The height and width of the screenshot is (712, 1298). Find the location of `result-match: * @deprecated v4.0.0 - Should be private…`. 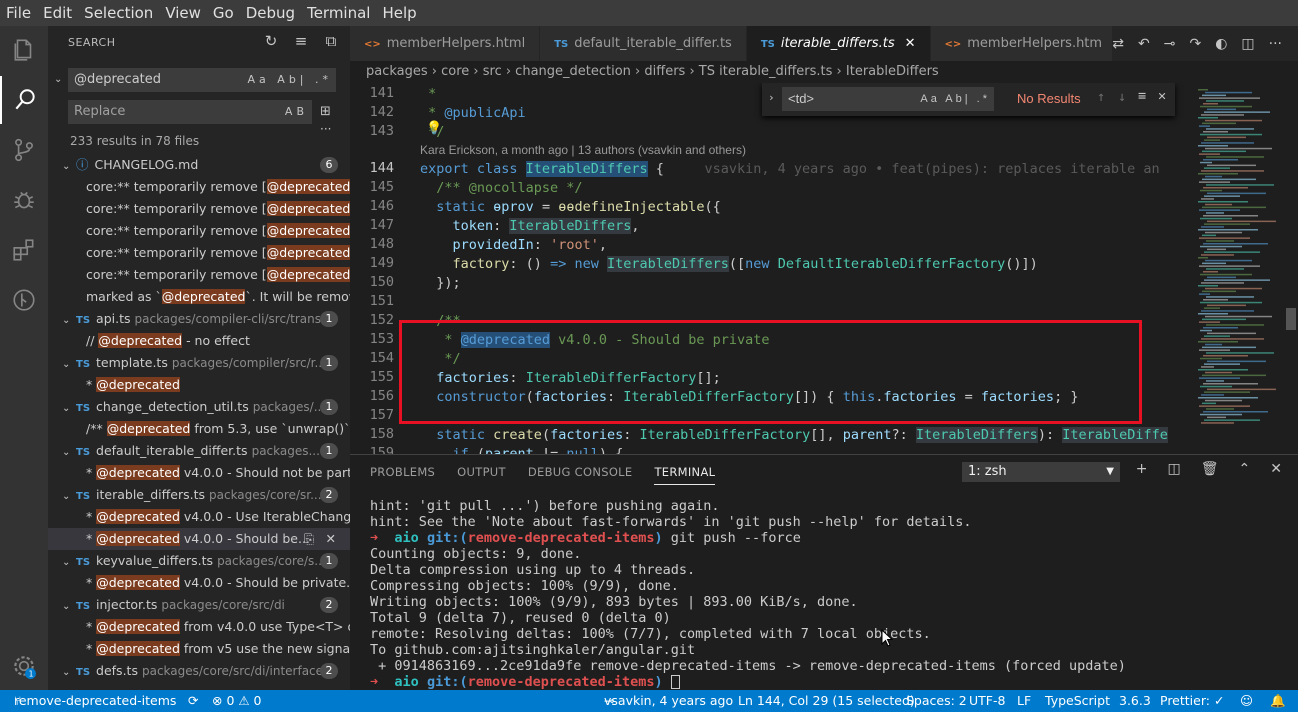

result-match: * @deprecated v4.0.0 - Should be private… is located at coordinates (199, 583).